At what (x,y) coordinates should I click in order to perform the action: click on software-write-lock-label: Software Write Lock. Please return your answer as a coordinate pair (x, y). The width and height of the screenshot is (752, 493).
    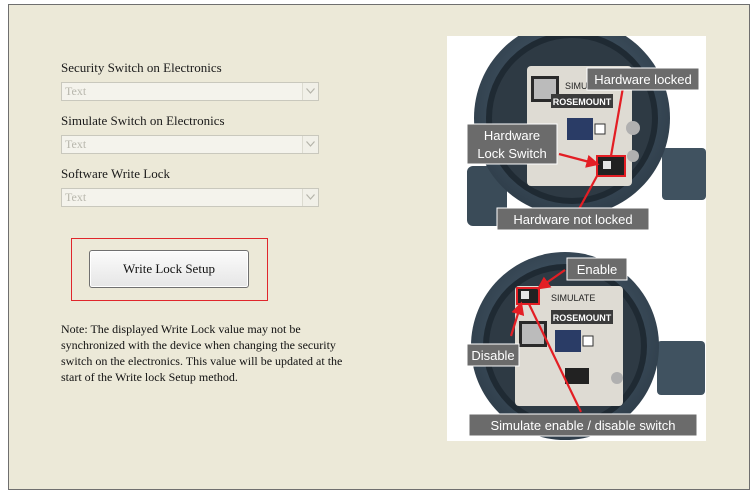
    Looking at the image, I should click on (115, 173).